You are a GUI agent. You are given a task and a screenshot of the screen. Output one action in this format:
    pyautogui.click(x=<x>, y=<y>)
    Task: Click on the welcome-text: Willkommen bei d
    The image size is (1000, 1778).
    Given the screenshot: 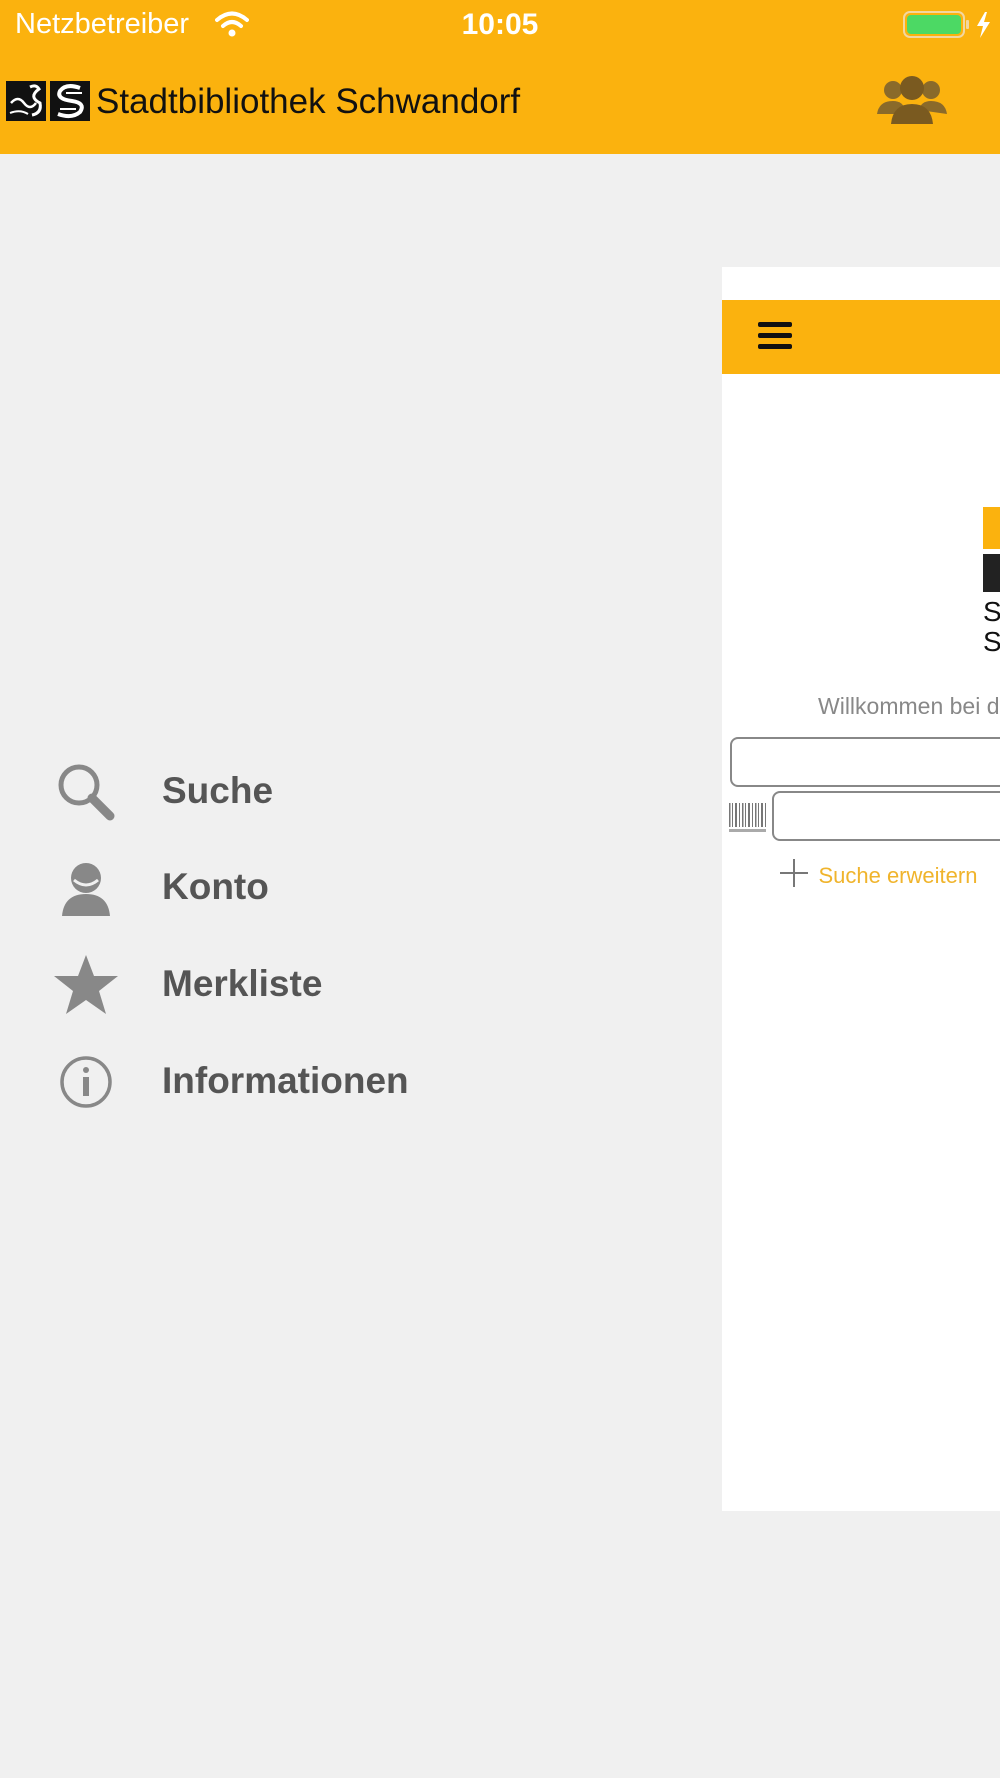 What is the action you would take?
    pyautogui.click(x=909, y=706)
    